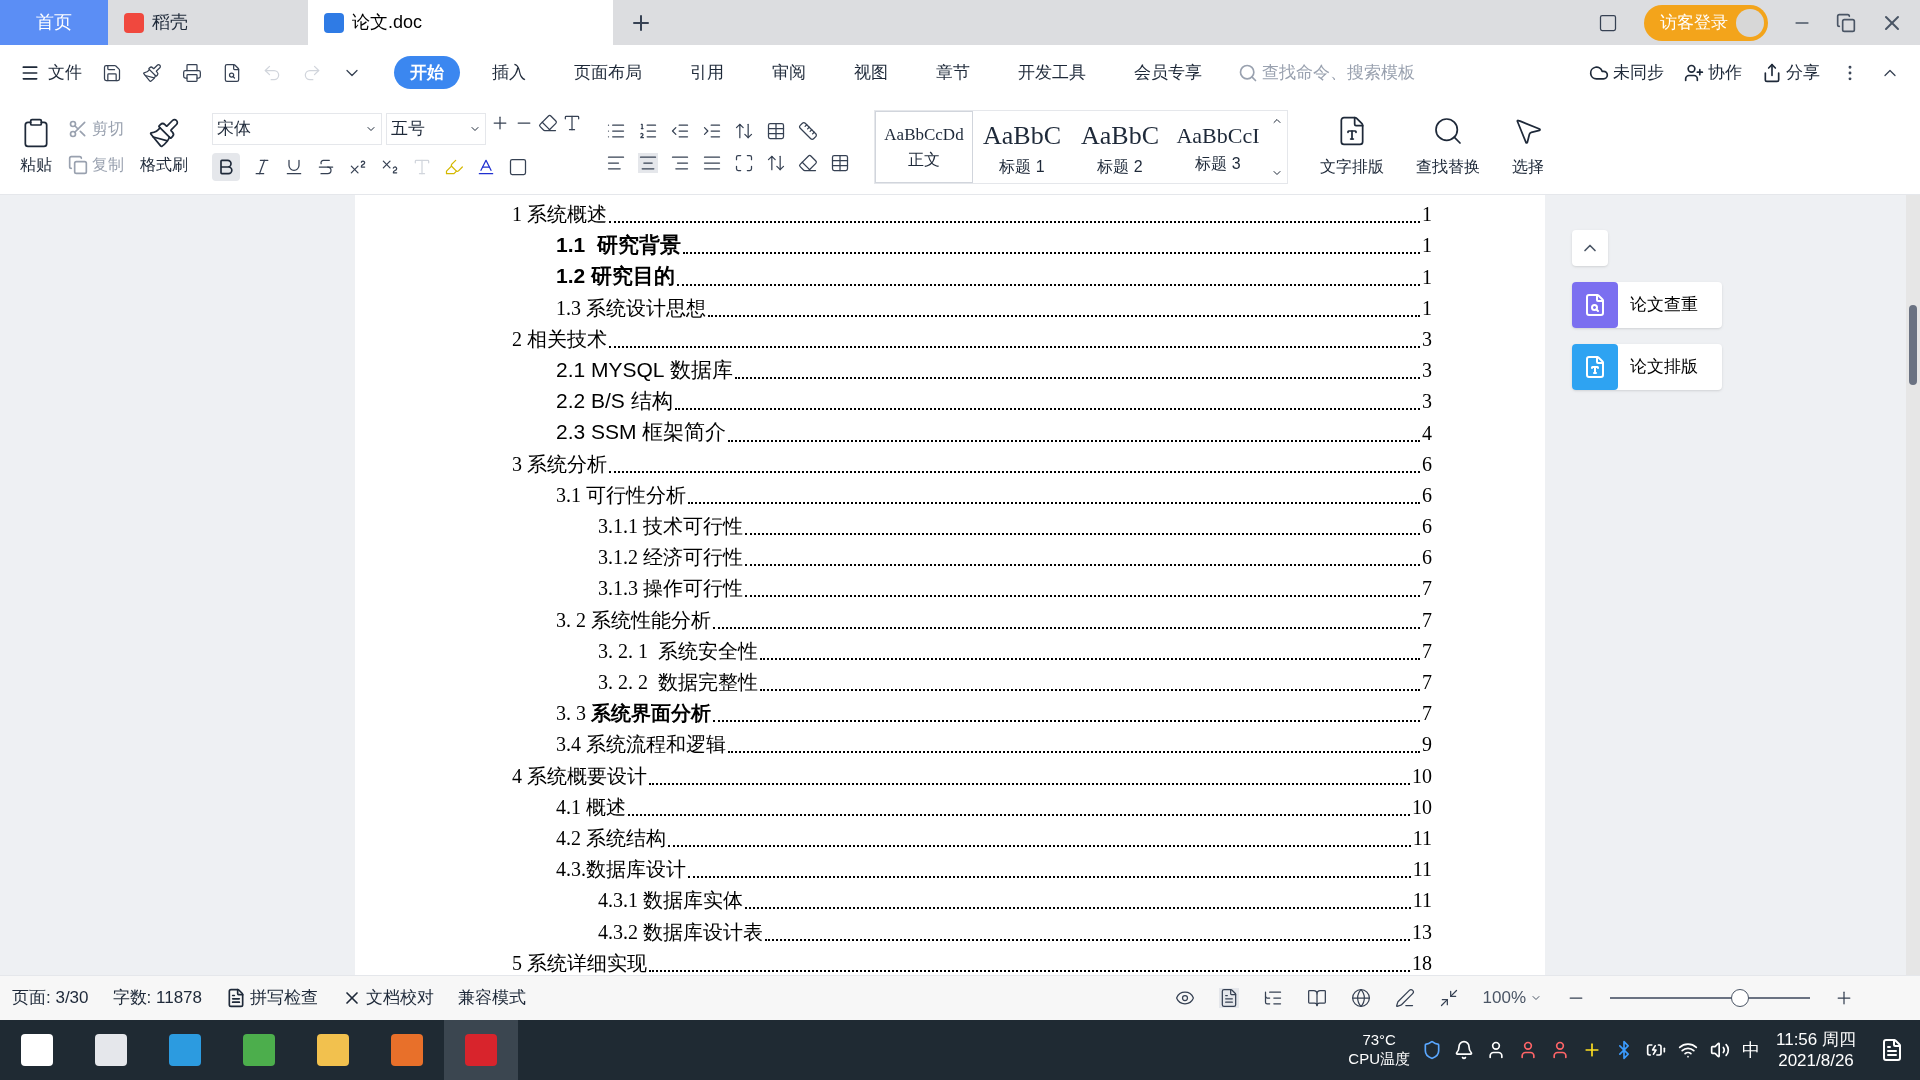  I want to click on ribbon-tab: 开发工具, so click(1052, 72).